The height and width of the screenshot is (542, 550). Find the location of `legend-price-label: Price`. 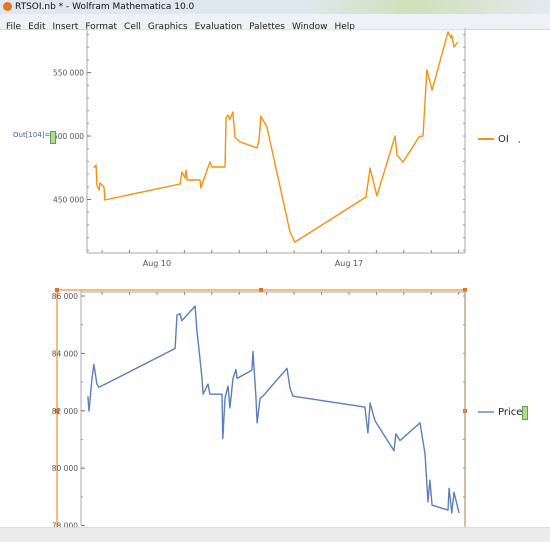

legend-price-label: Price is located at coordinates (510, 412).